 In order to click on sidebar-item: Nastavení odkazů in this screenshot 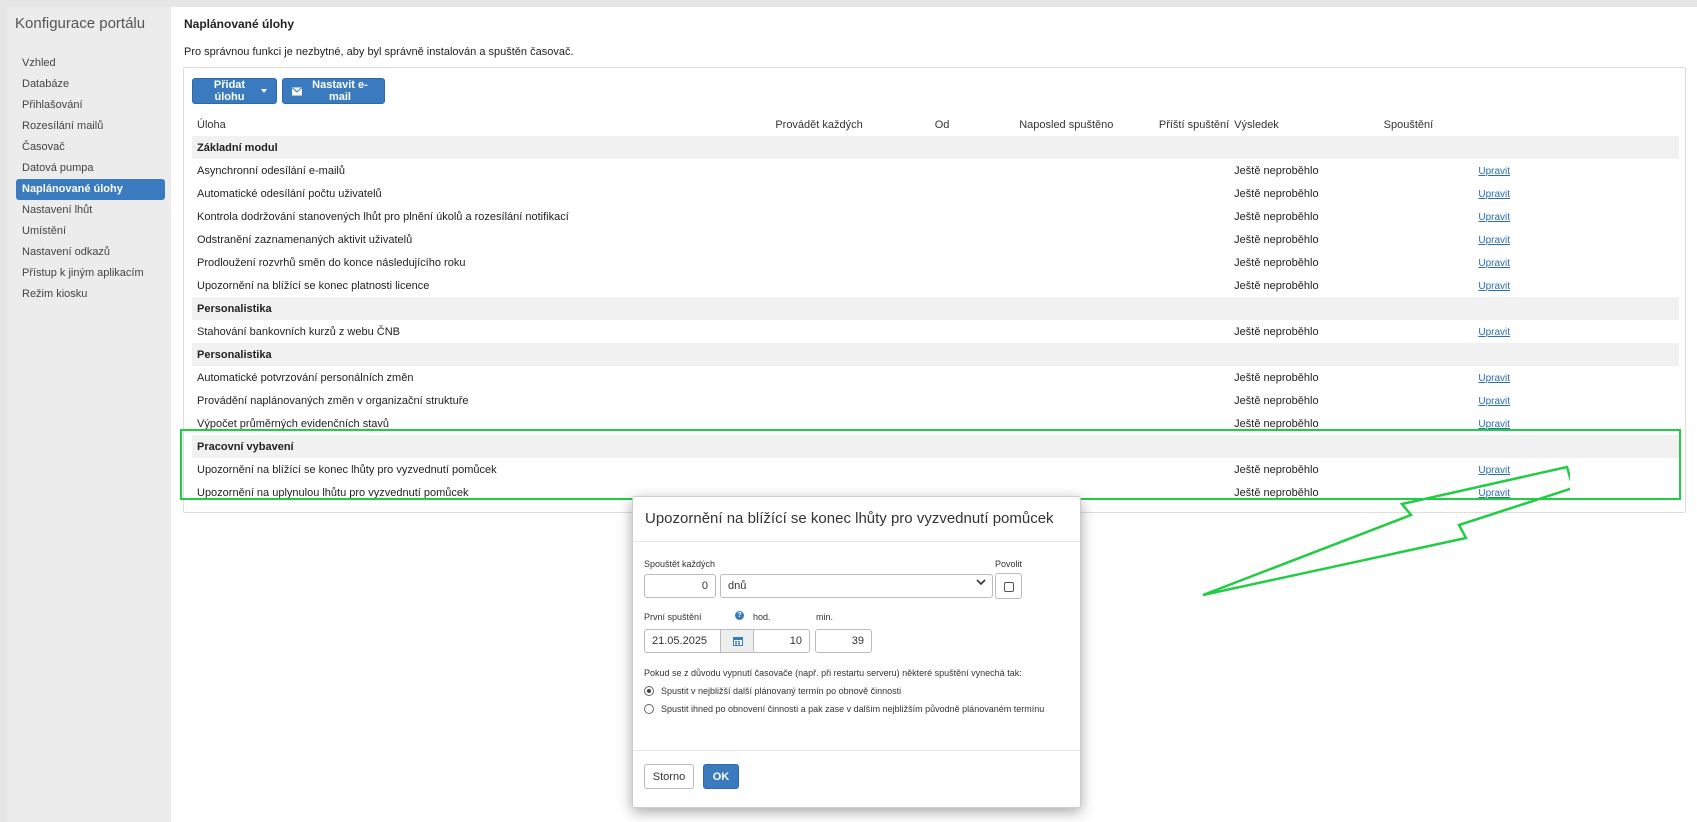, I will do `click(90, 252)`.